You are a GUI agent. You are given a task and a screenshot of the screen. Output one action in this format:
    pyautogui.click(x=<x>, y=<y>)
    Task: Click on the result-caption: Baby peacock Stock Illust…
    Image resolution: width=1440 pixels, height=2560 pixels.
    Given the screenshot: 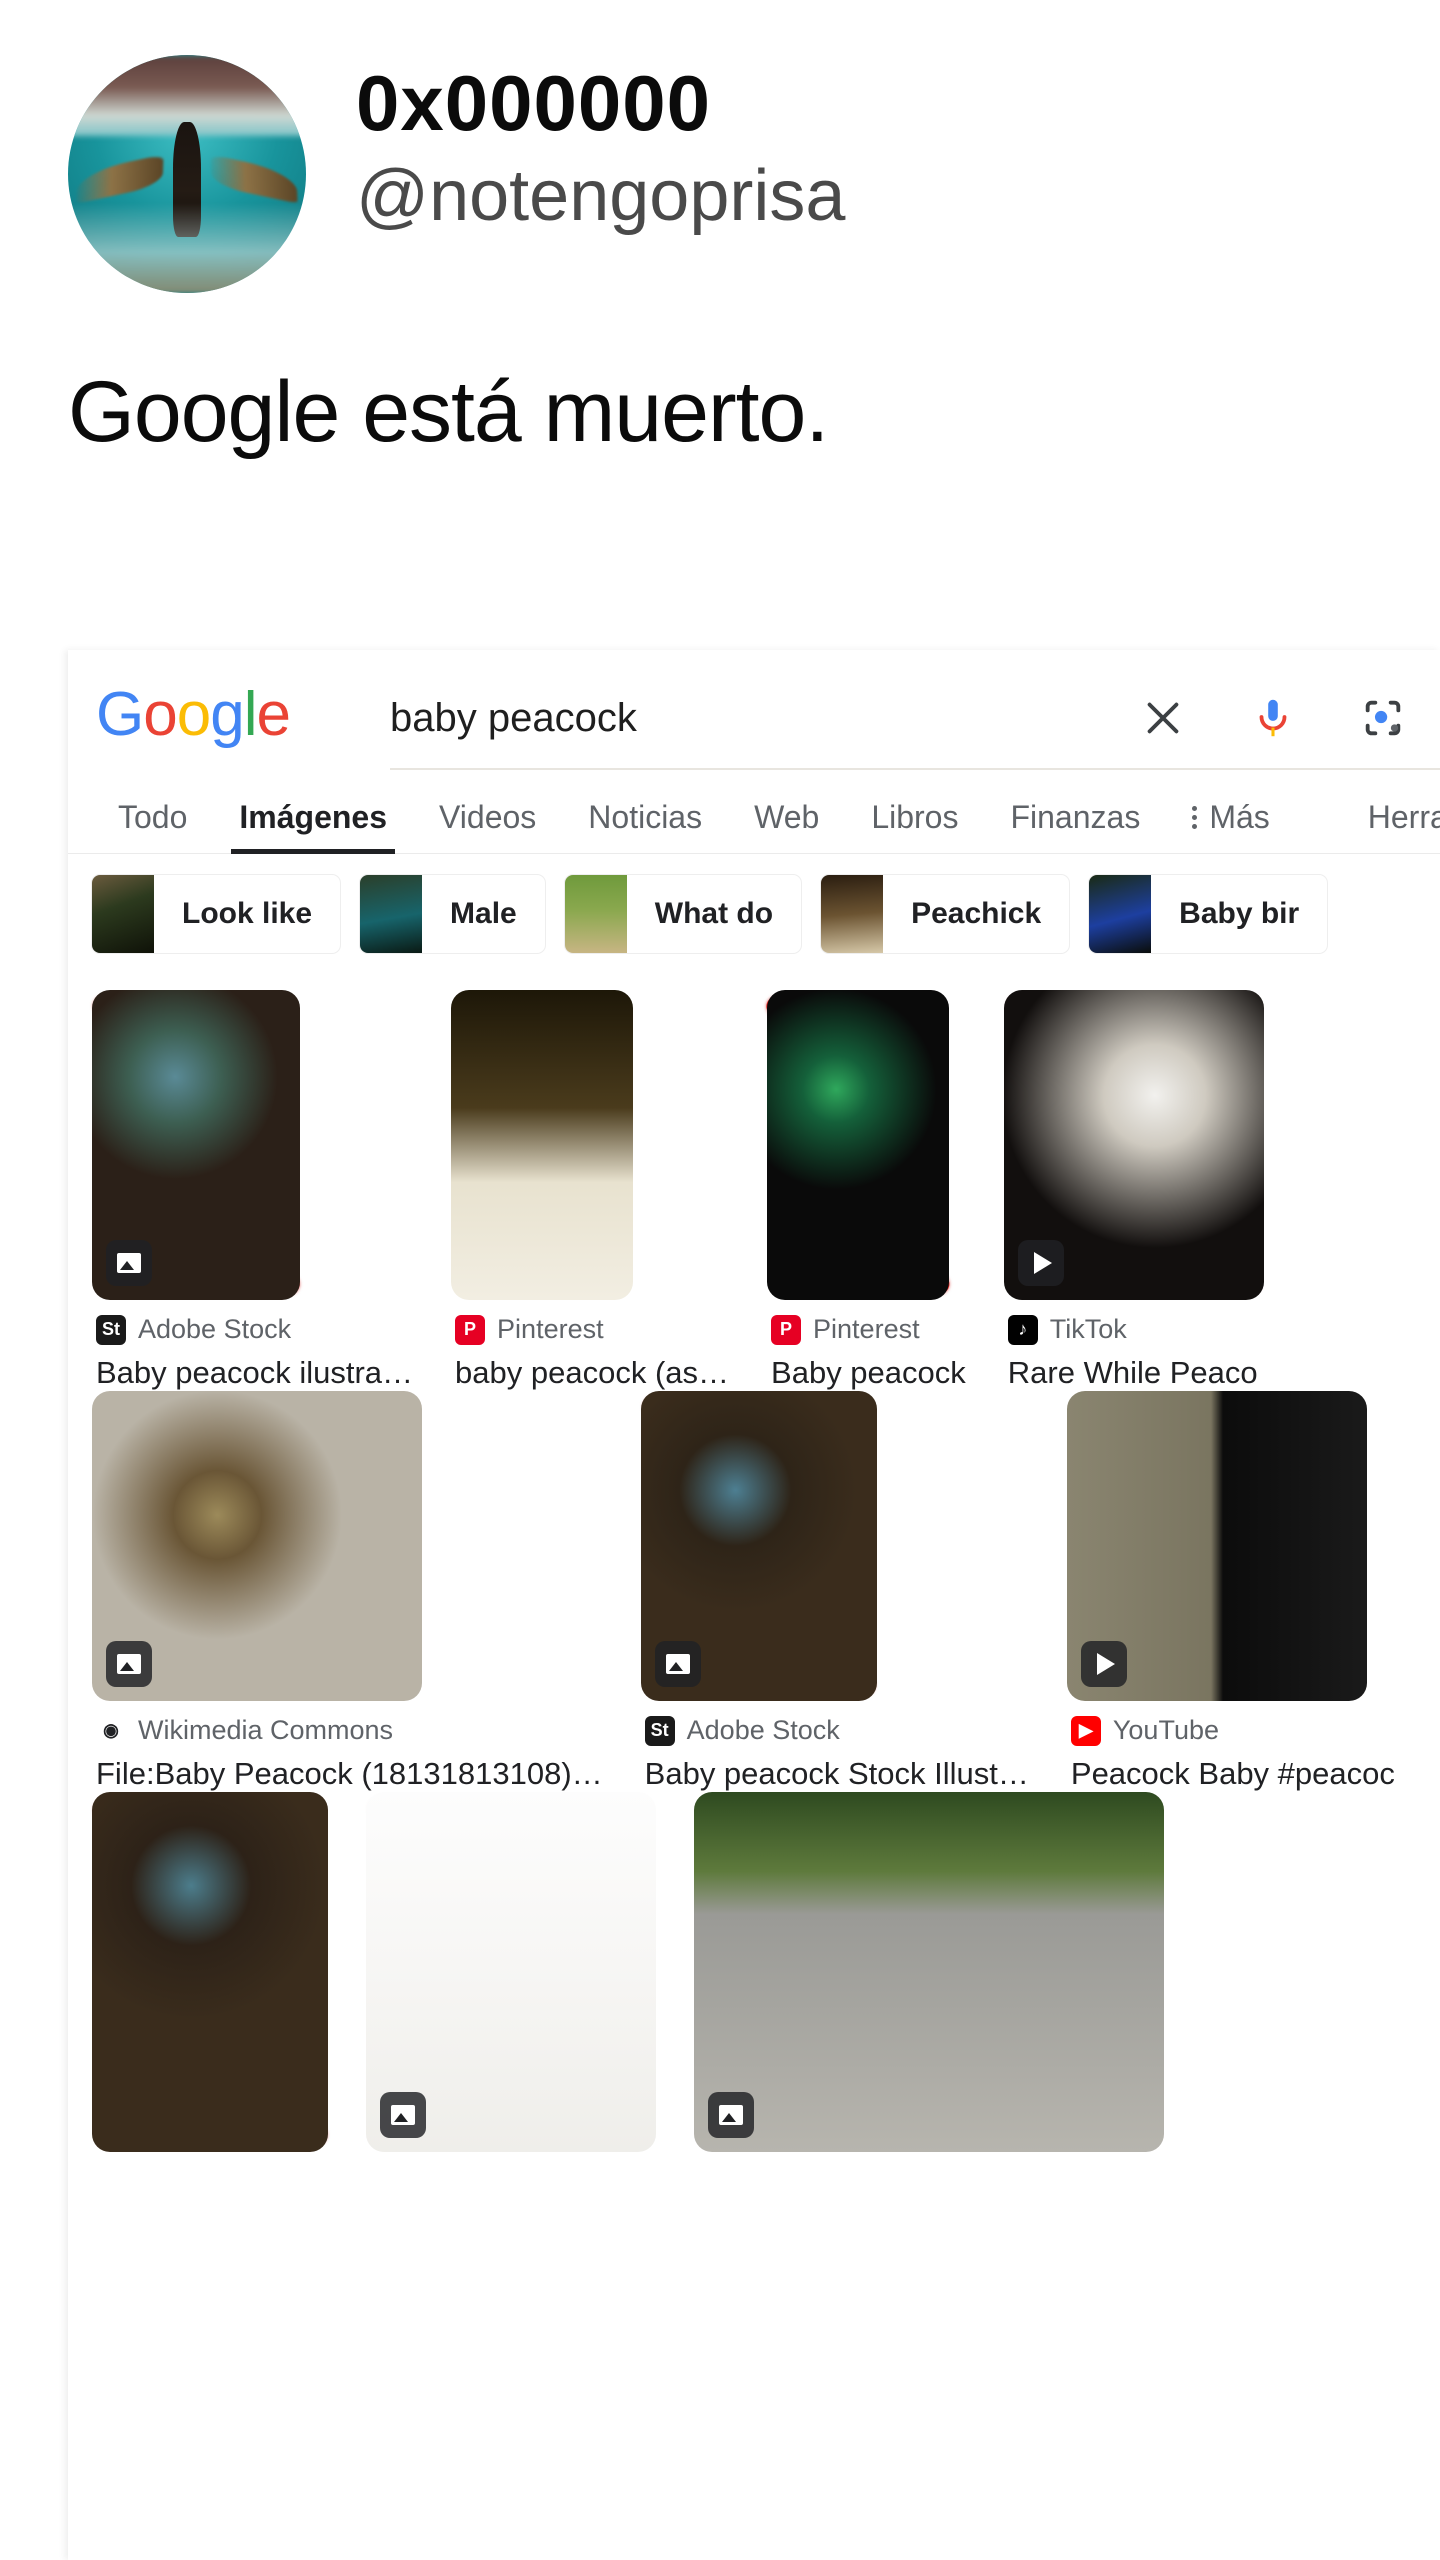 What is the action you would take?
    pyautogui.click(x=837, y=1774)
    